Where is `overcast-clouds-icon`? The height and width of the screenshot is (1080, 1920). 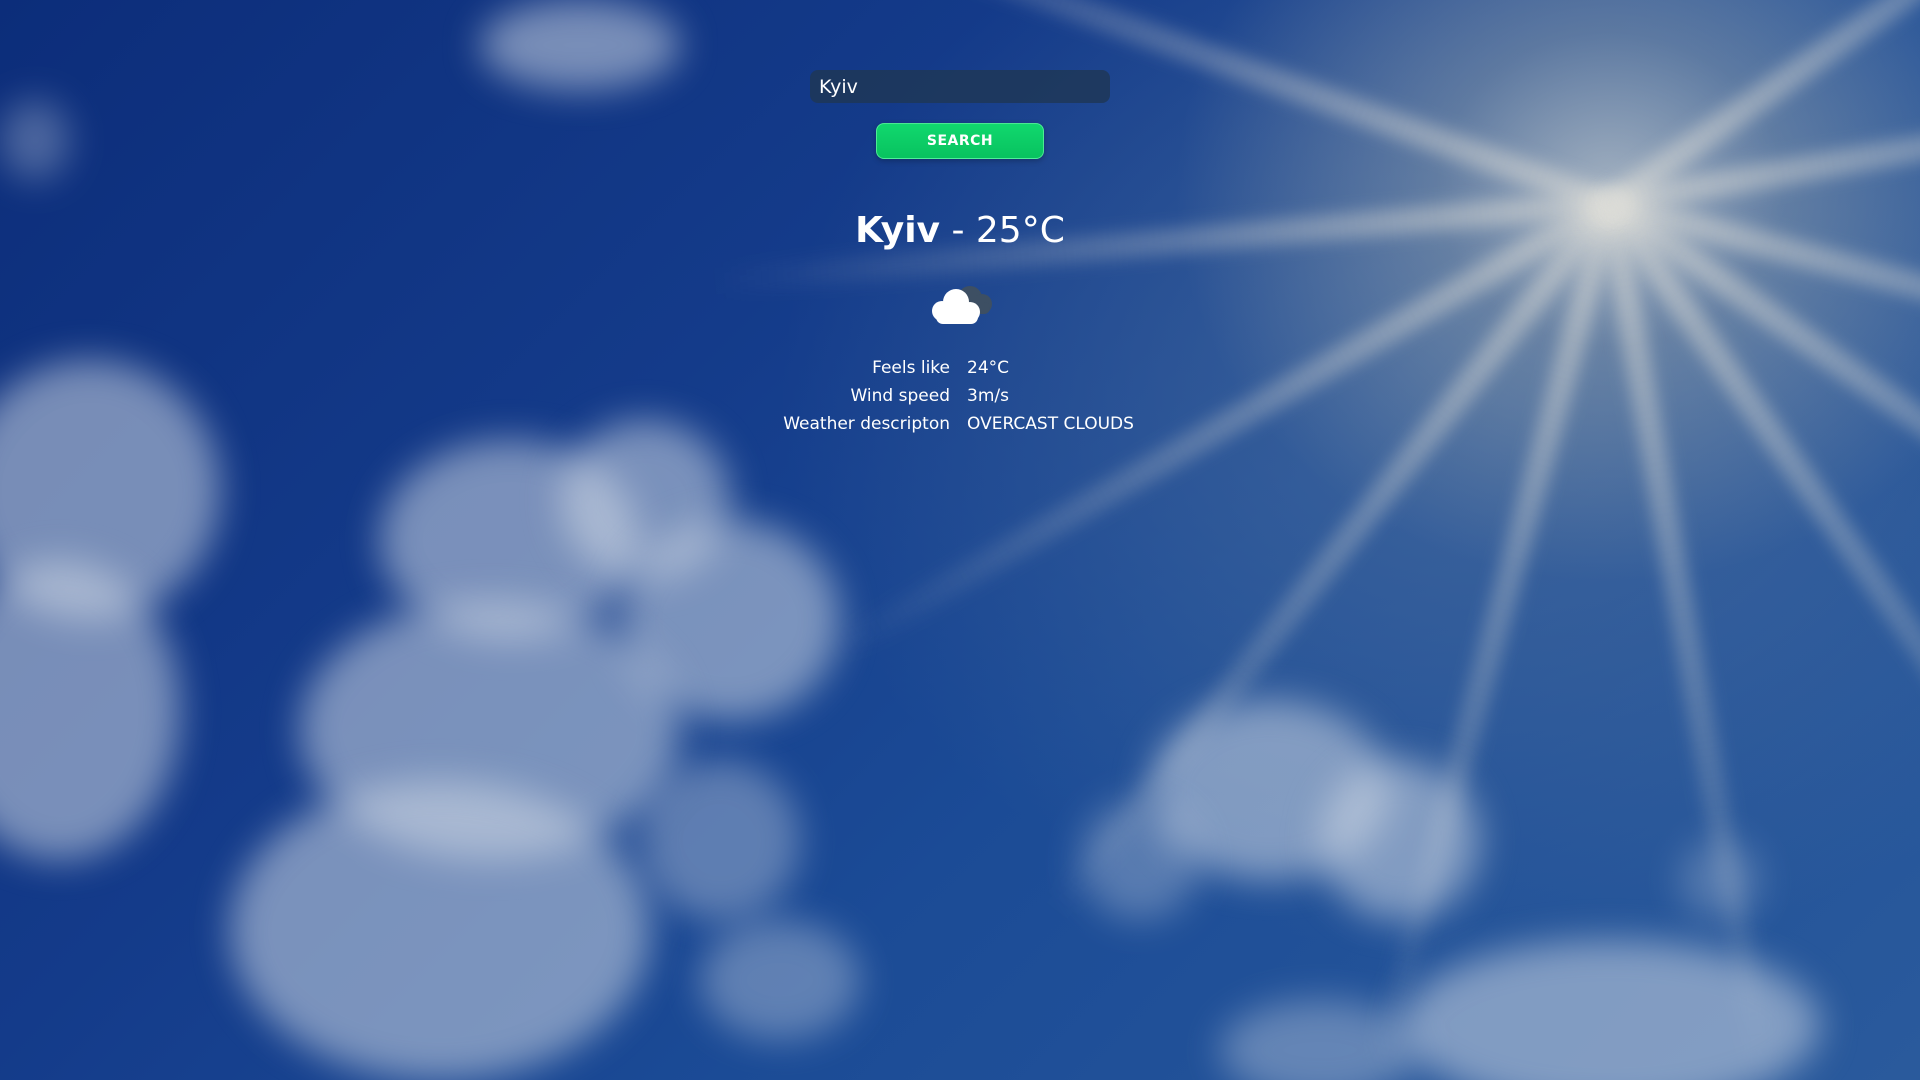 overcast-clouds-icon is located at coordinates (960, 304).